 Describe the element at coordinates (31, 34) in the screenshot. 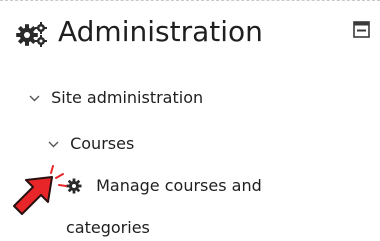

I see `gears-icon` at that location.